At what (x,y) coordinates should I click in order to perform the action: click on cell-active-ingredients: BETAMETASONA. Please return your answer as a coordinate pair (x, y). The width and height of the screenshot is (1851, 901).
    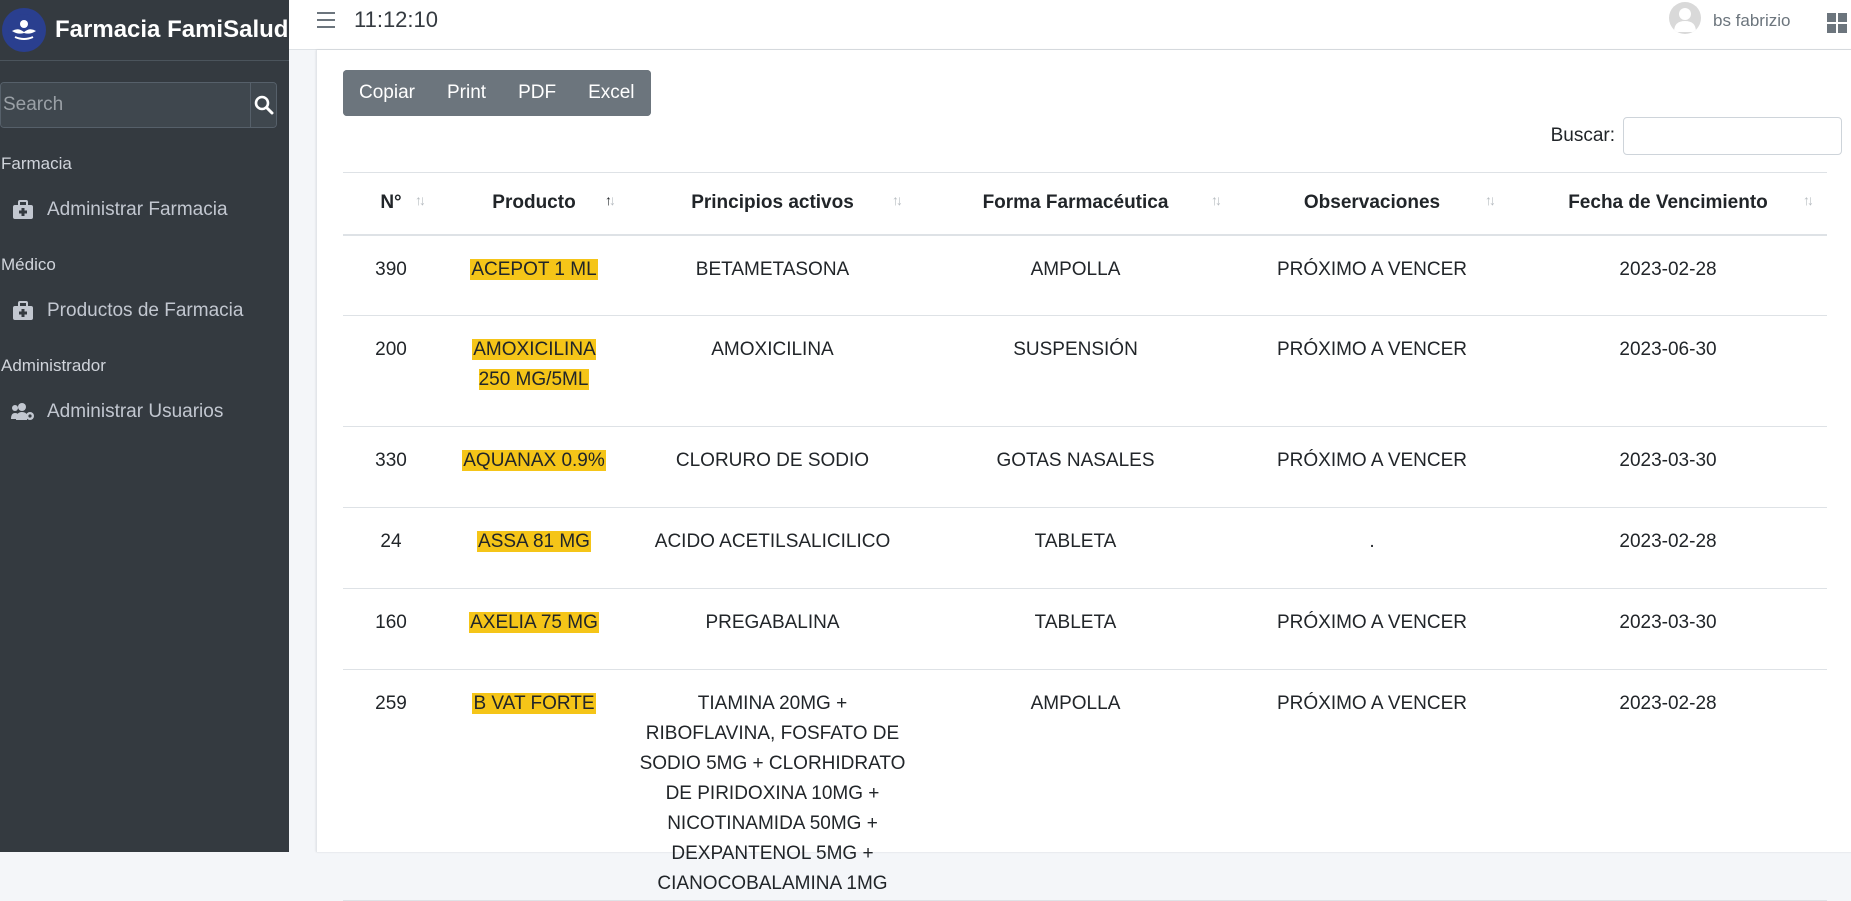
    Looking at the image, I should click on (772, 275).